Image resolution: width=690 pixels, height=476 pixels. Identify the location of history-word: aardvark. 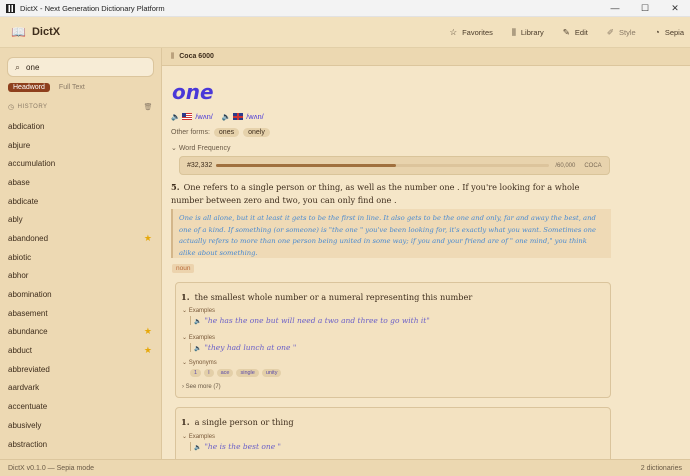
(24, 388).